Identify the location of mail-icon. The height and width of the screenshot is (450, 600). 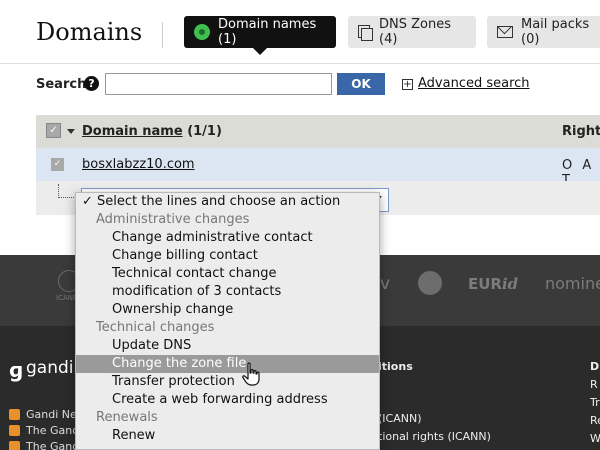
(505, 32).